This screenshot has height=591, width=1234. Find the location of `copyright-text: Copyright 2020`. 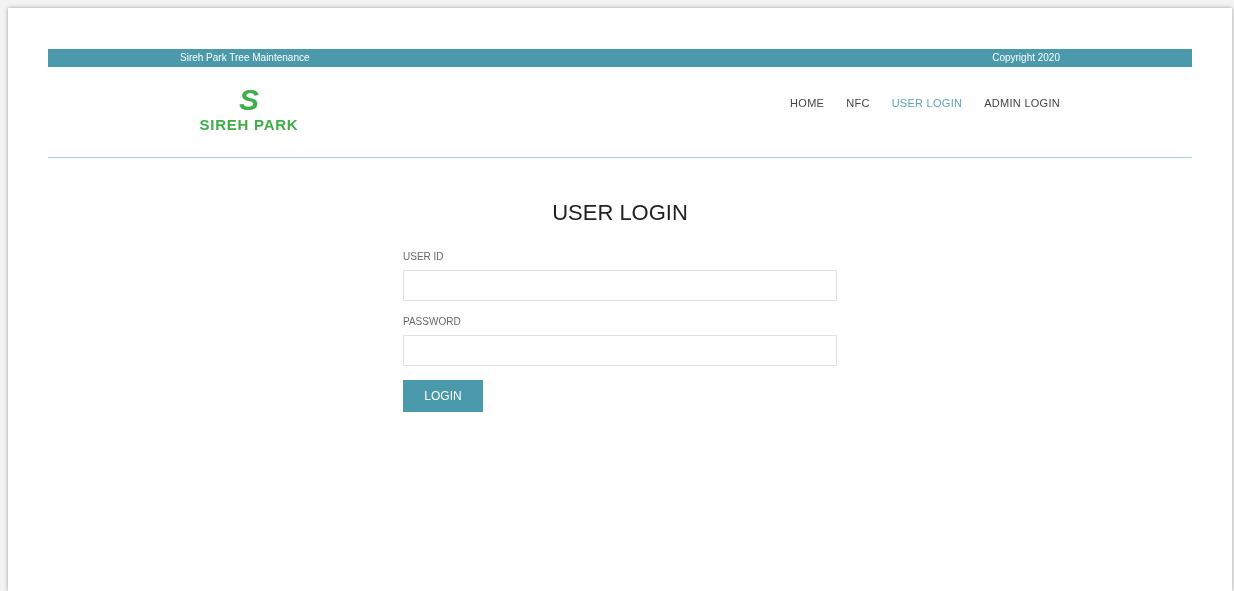

copyright-text: Copyright 2020 is located at coordinates (1026, 58).